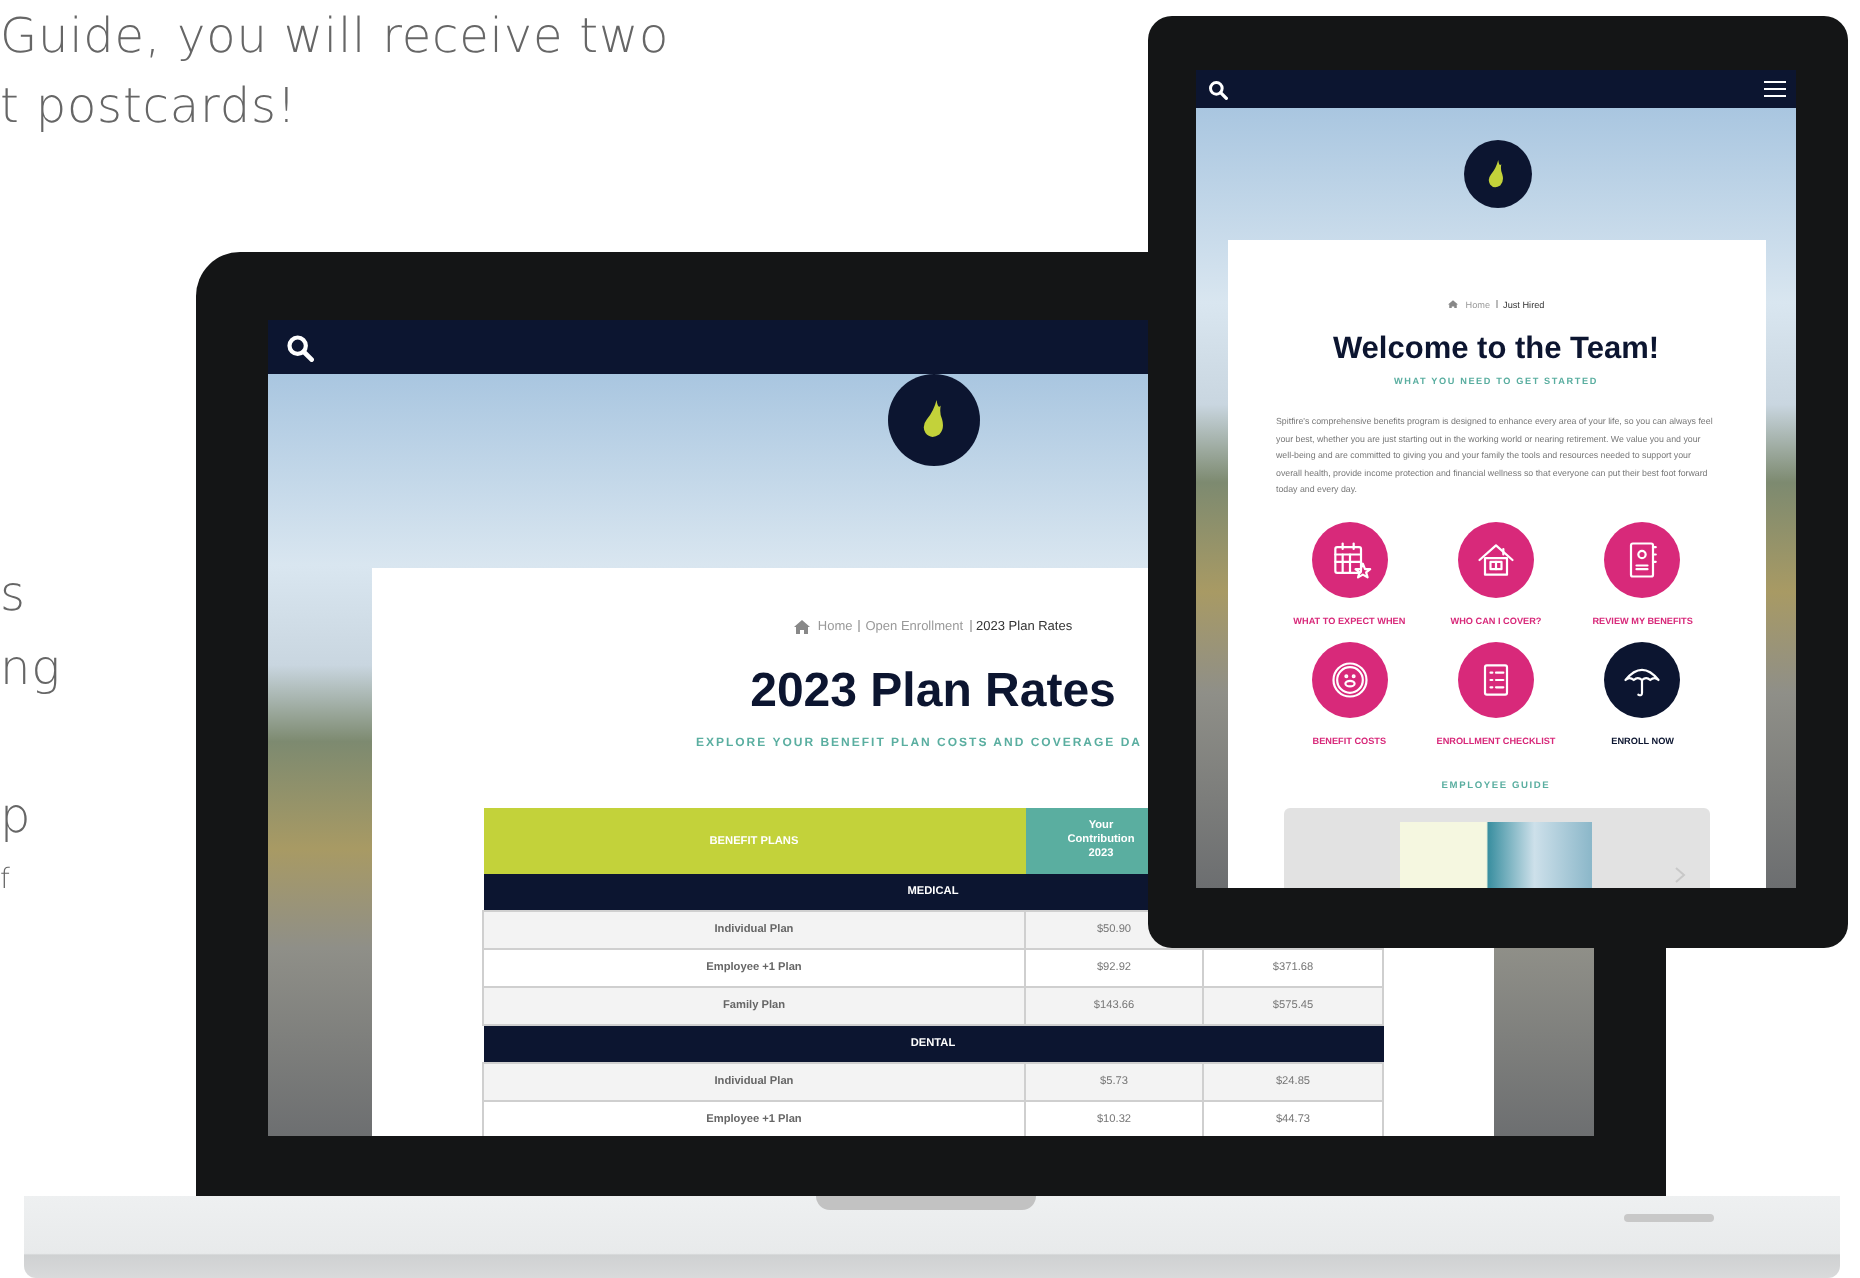 The image size is (1860, 1278). I want to click on intro-text: ng, so click(30, 668).